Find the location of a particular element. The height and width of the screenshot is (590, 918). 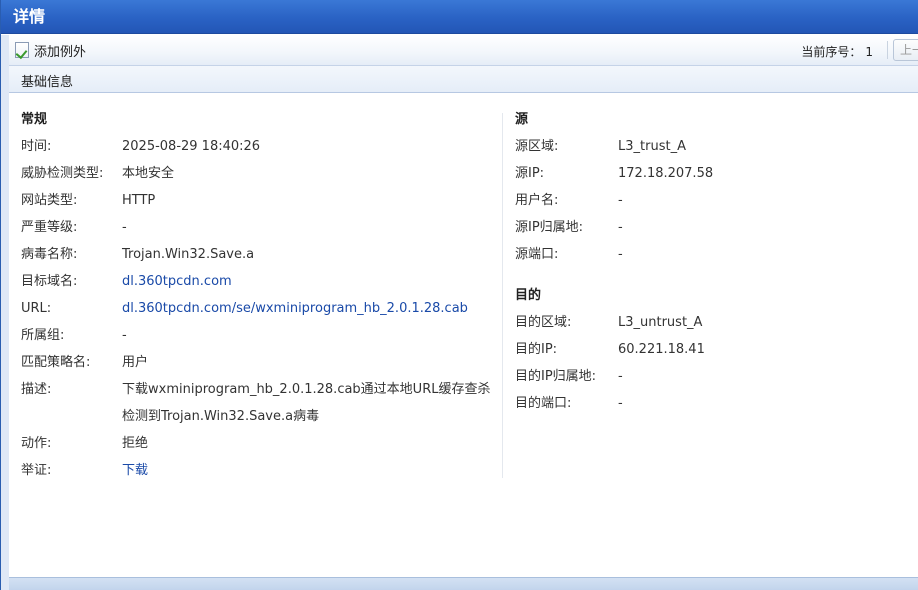

detail-row-policy: 匹配策略名: 用户 is located at coordinates (261, 362).